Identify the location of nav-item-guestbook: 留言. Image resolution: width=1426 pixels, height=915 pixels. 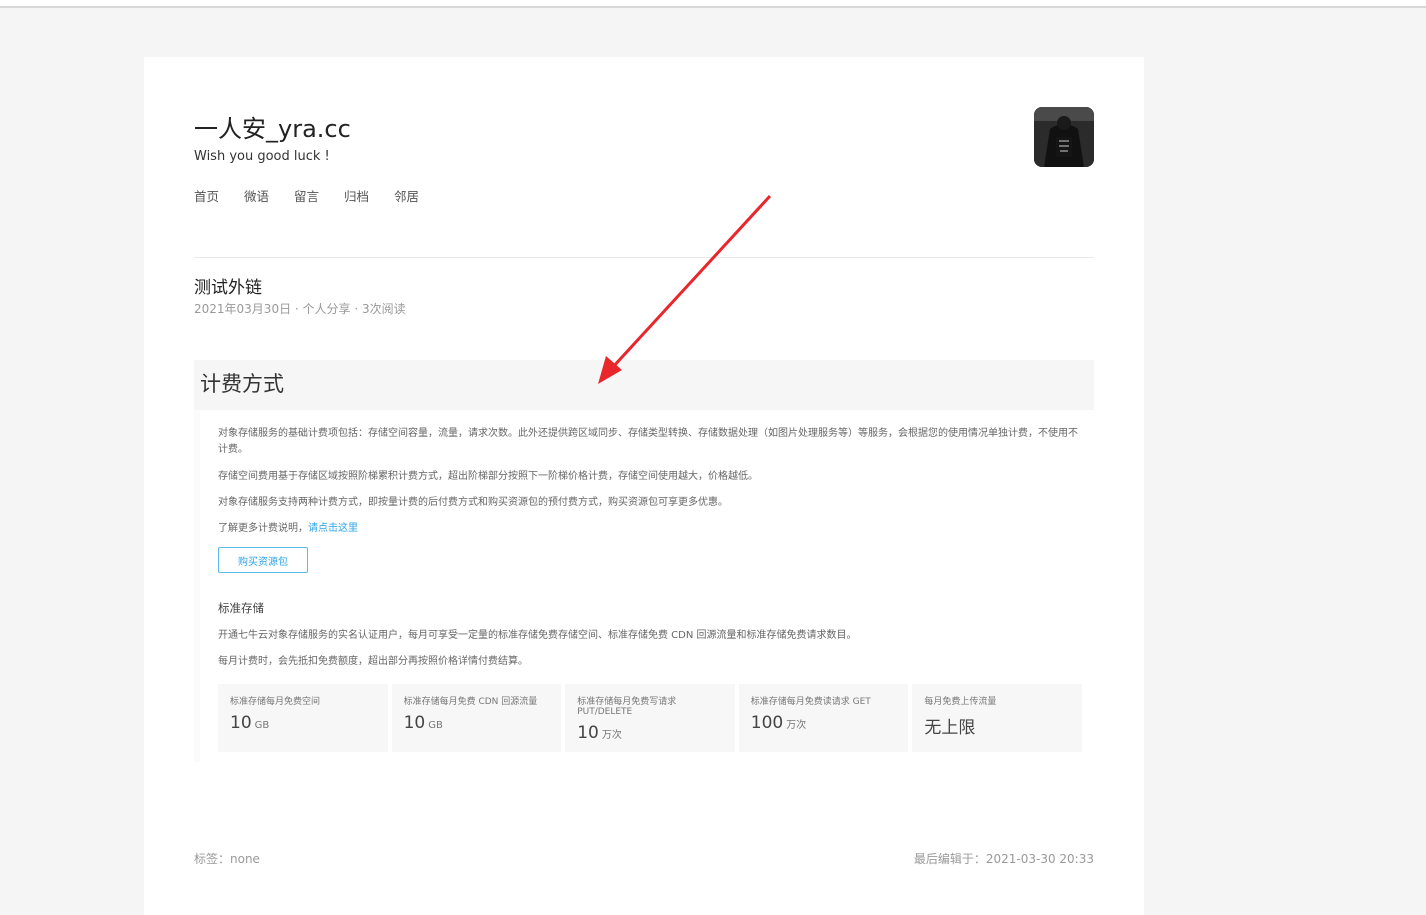
(319, 195).